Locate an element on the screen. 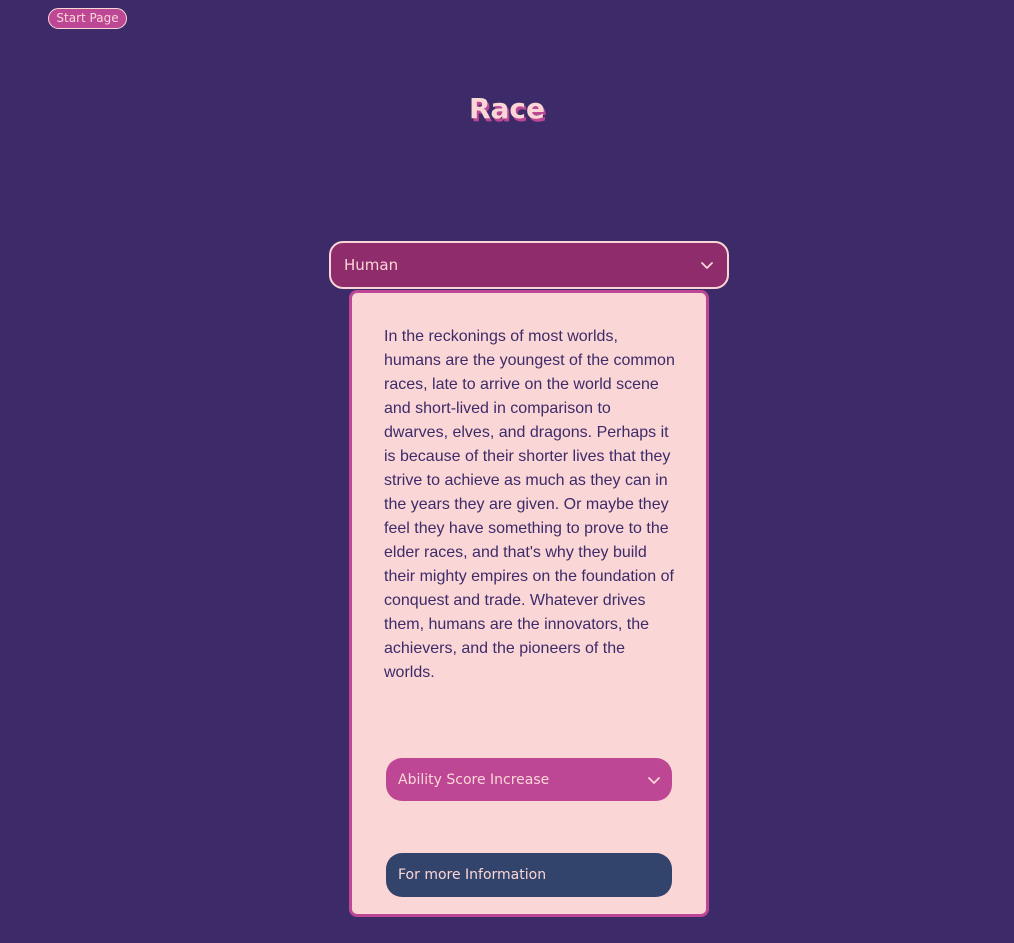  ability-score-increase-dropdown: Ability Score Increase is located at coordinates (529, 779).